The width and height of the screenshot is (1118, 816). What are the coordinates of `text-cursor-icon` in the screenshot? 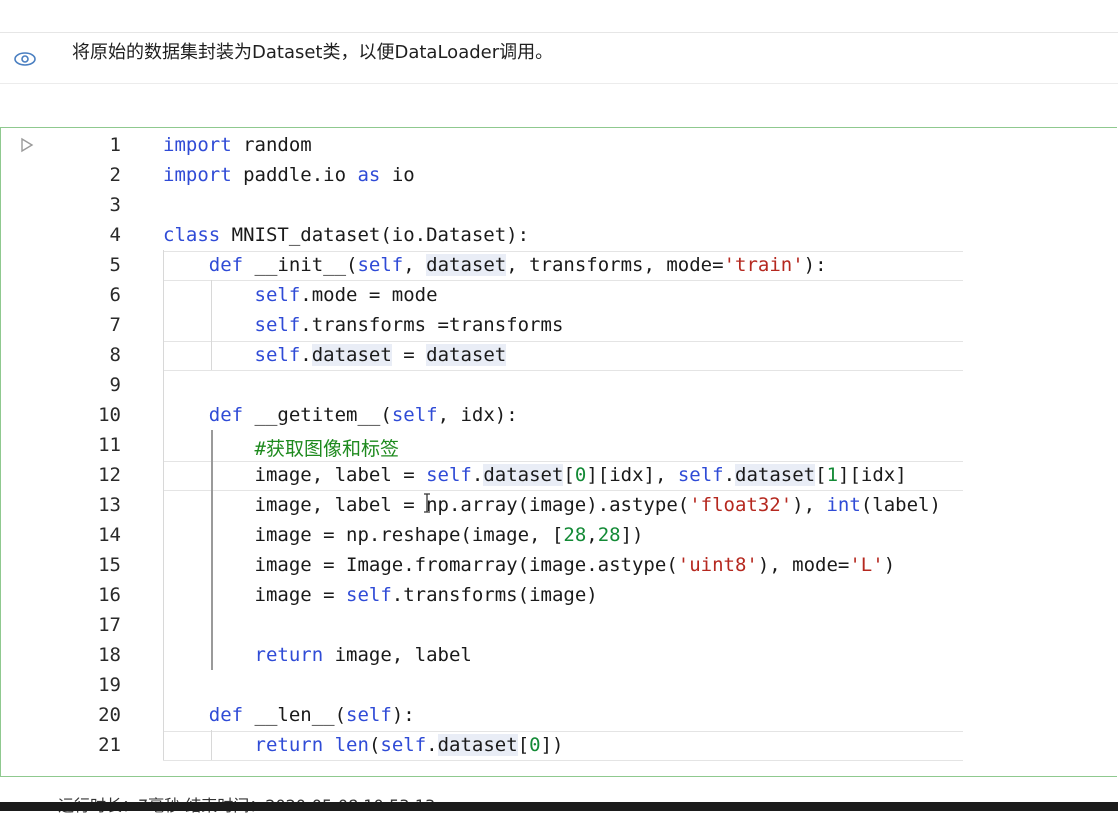 It's located at (427, 503).